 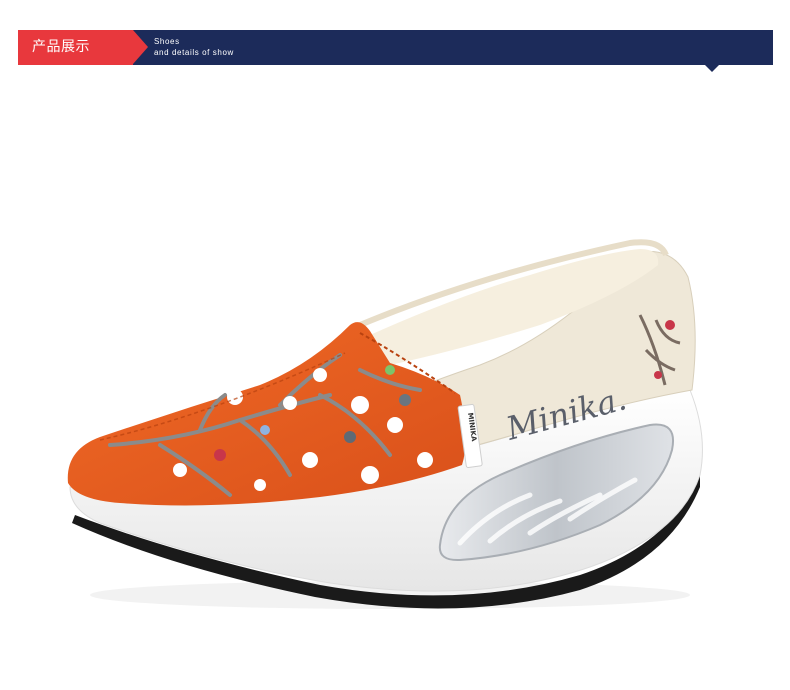 What do you see at coordinates (61, 47) in the screenshot?
I see `section-tag-label: 产品展示` at bounding box center [61, 47].